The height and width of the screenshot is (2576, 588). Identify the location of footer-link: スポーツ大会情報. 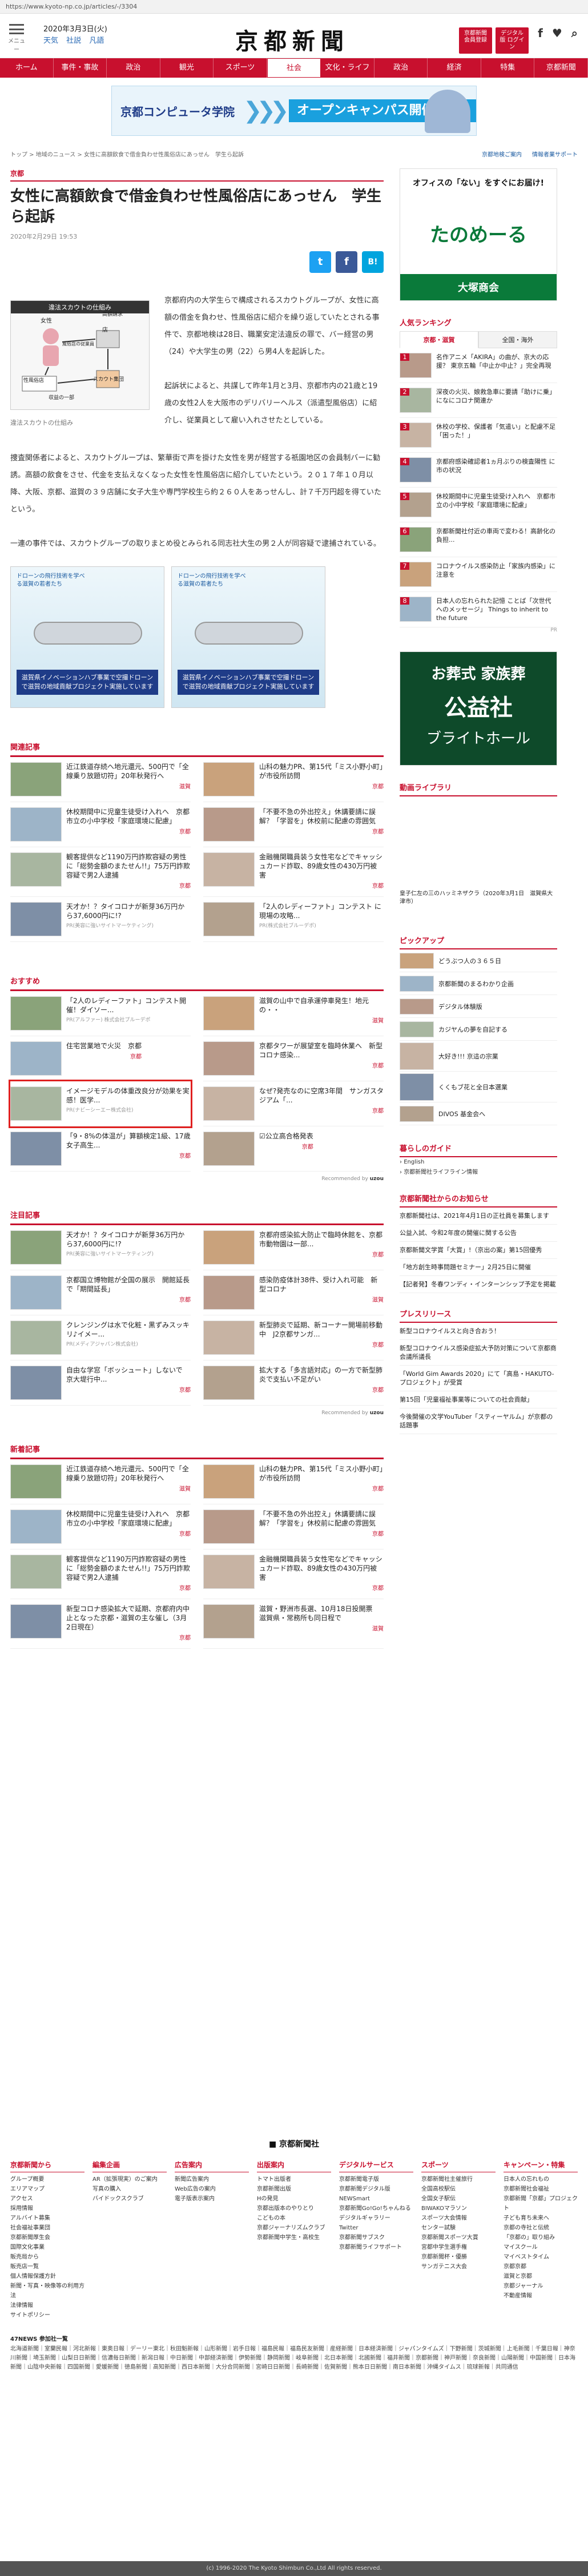
(458, 2218).